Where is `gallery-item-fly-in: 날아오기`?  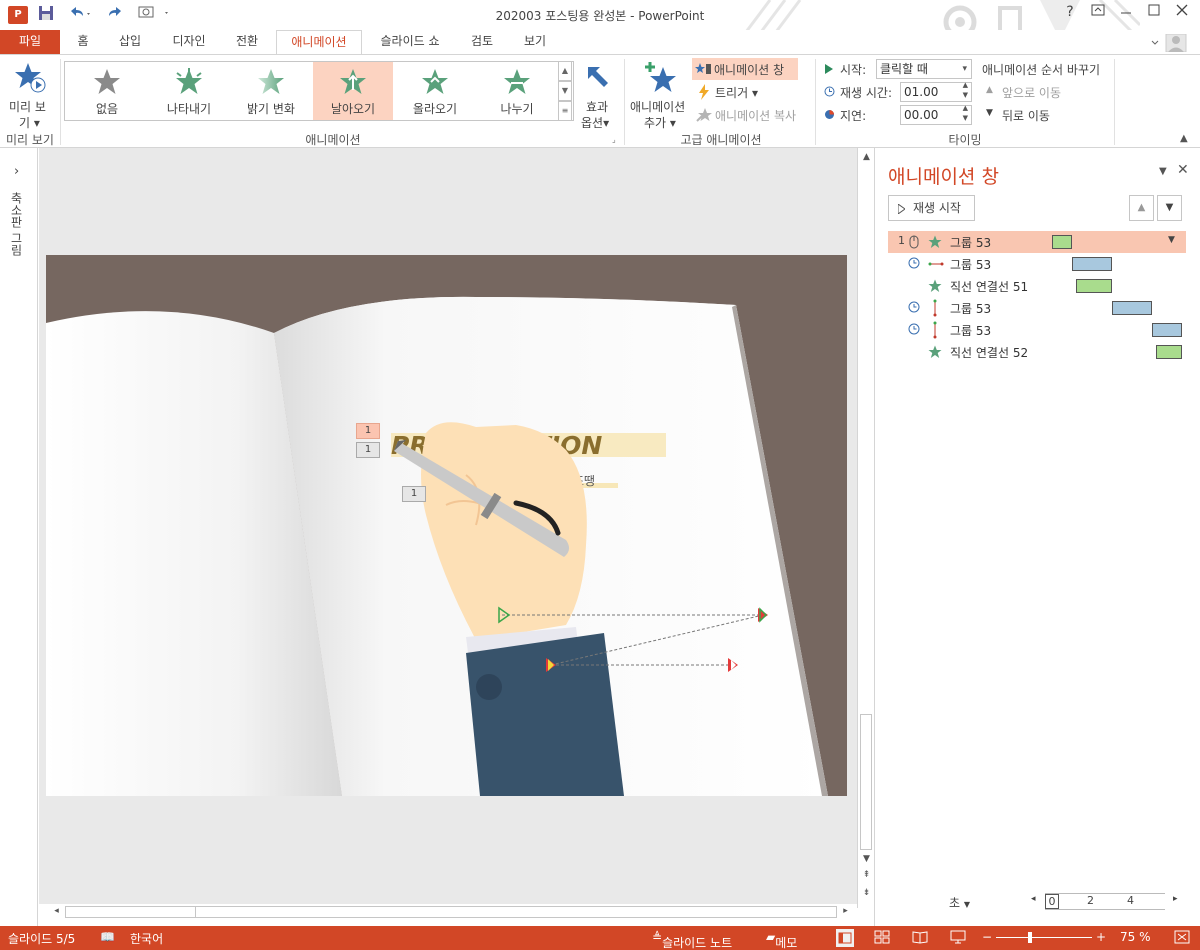 gallery-item-fly-in: 날아오기 is located at coordinates (353, 91).